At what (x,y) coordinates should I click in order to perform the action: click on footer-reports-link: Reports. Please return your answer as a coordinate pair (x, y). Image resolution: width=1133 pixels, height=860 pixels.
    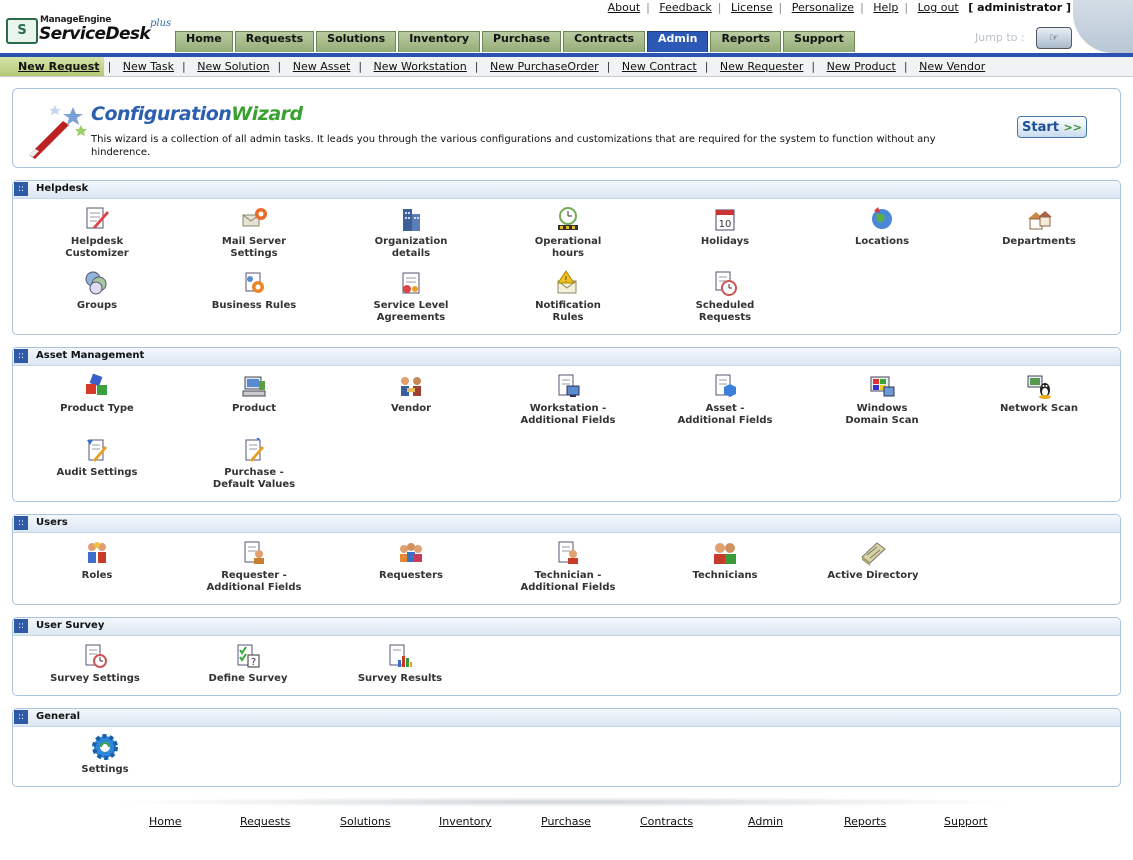
    Looking at the image, I should click on (865, 821).